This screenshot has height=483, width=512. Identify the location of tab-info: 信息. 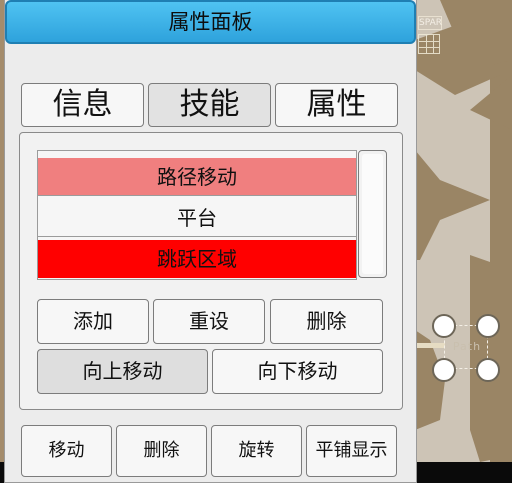
(82, 105).